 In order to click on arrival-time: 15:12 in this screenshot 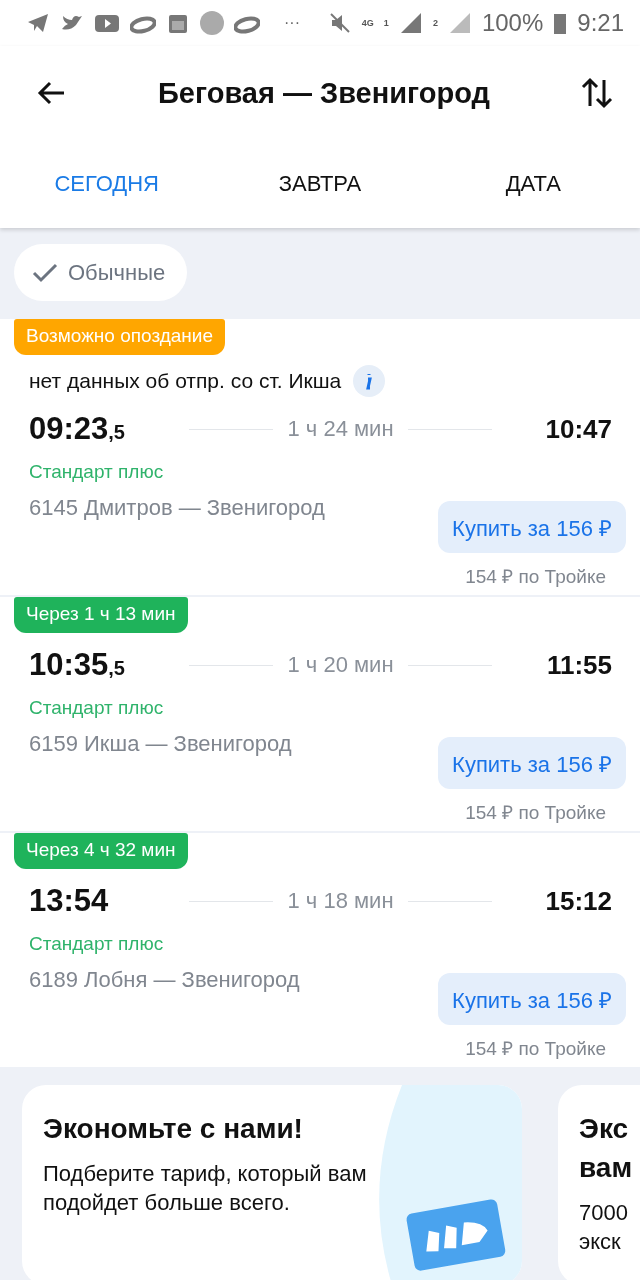, I will do `click(578, 901)`.